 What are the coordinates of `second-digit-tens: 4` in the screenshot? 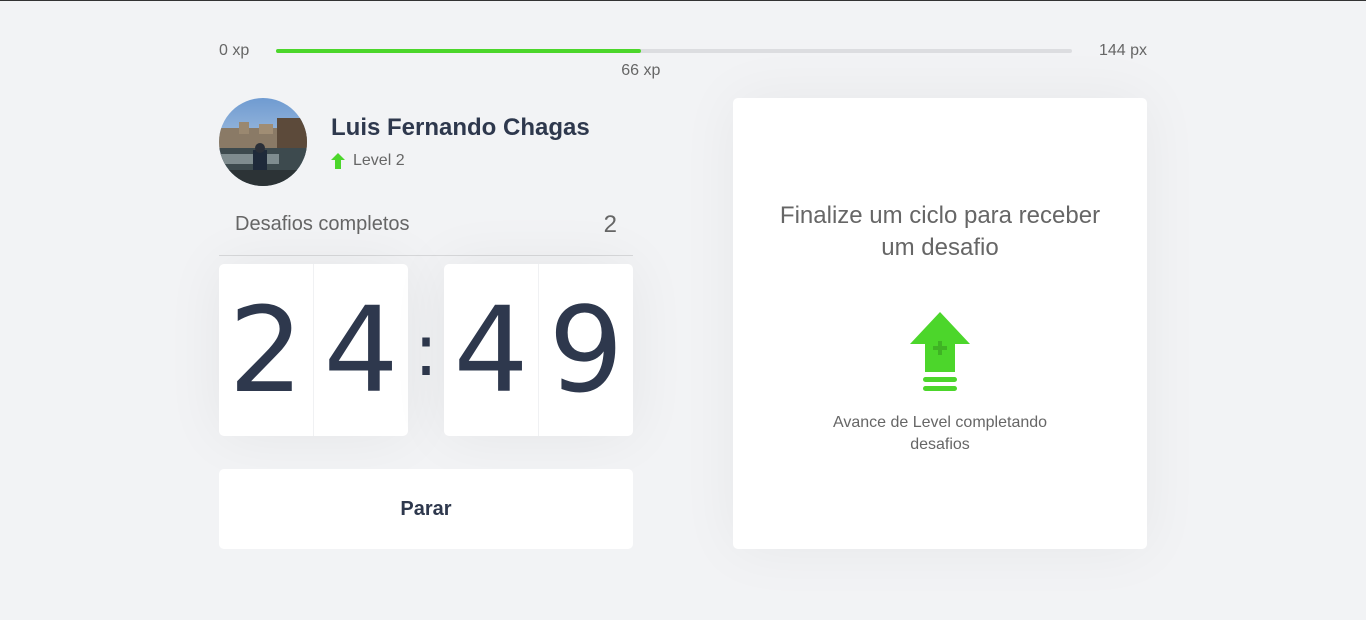 It's located at (491, 350).